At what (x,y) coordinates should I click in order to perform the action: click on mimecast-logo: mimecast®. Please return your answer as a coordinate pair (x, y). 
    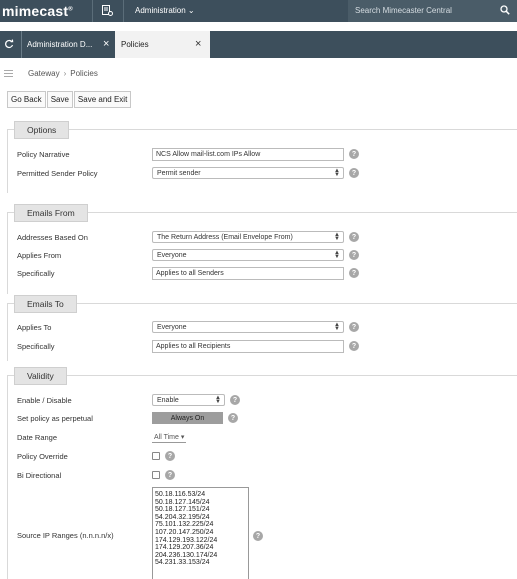
    Looking at the image, I should click on (37, 11).